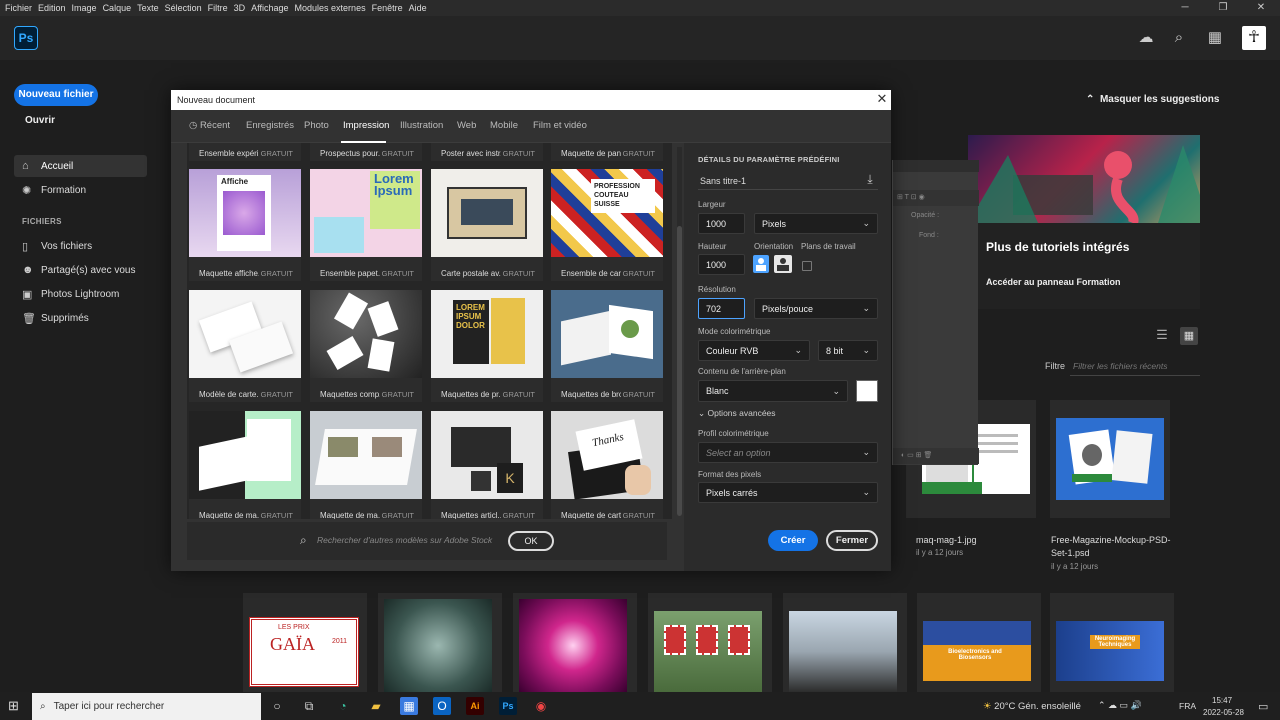 The height and width of the screenshot is (720, 1280). What do you see at coordinates (277, 706) in the screenshot?
I see `cortana-icon: ○` at bounding box center [277, 706].